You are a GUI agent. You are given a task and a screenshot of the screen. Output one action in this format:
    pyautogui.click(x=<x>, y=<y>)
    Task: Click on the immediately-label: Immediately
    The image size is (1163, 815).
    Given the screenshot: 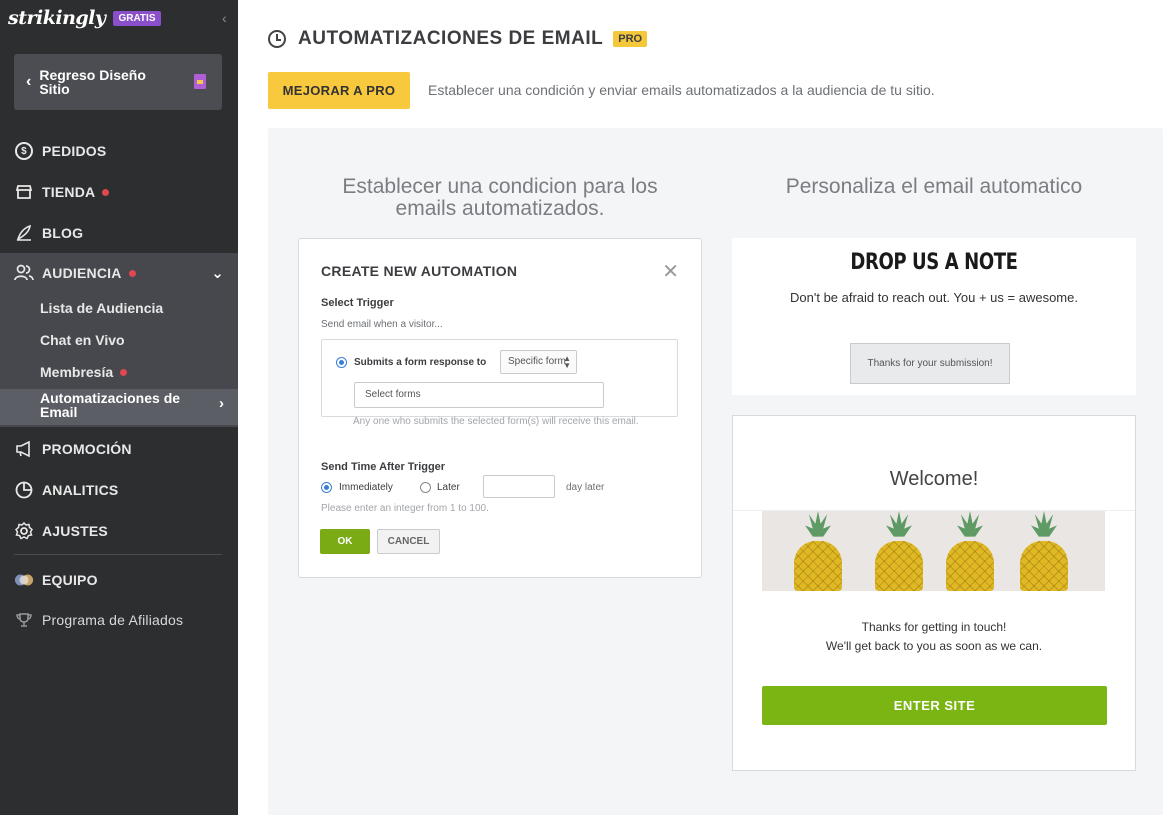 What is the action you would take?
    pyautogui.click(x=366, y=487)
    